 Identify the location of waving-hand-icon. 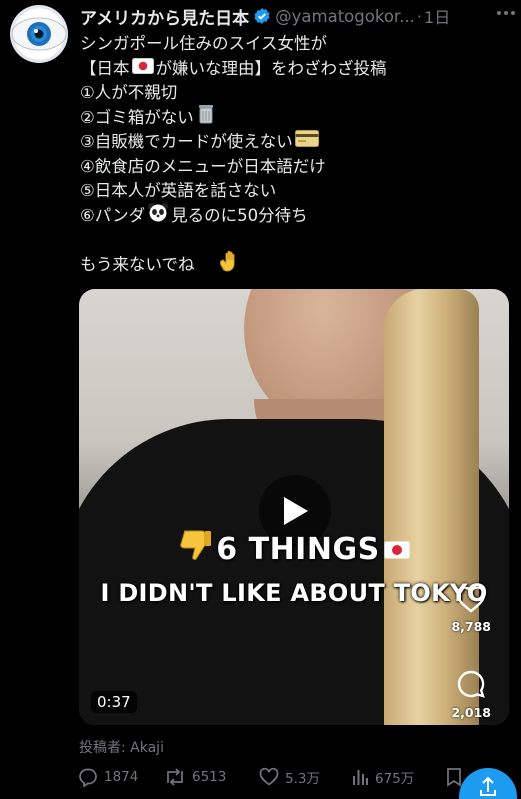
(229, 265).